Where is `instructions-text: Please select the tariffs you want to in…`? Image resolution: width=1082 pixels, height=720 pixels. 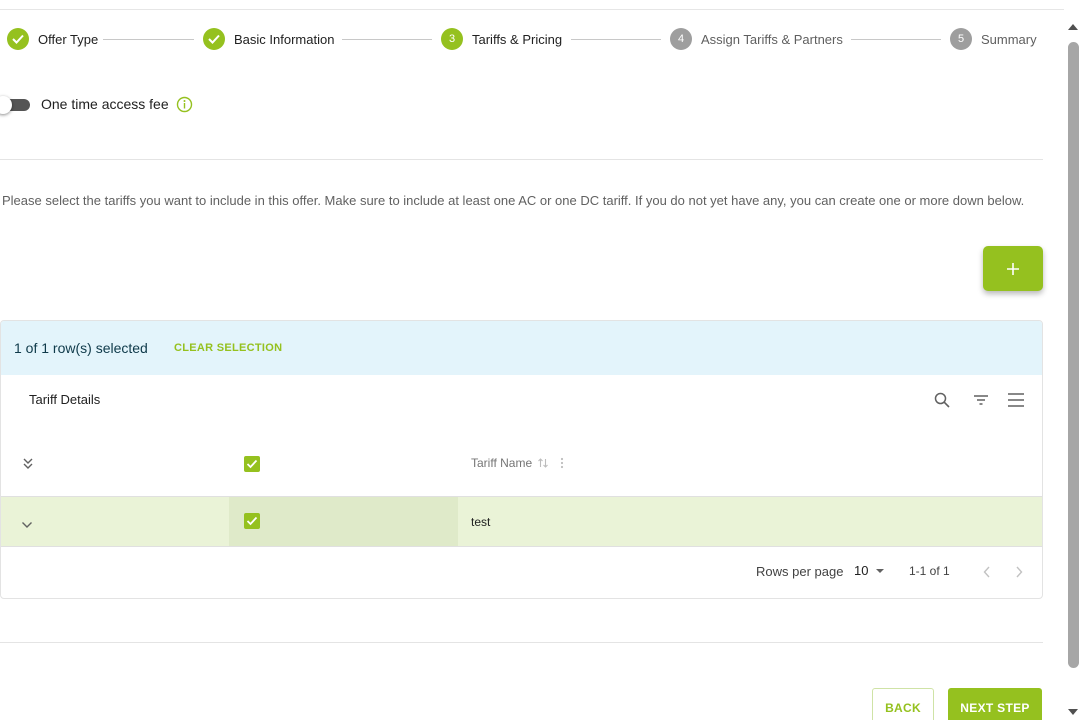 instructions-text: Please select the tariffs you want to in… is located at coordinates (513, 200).